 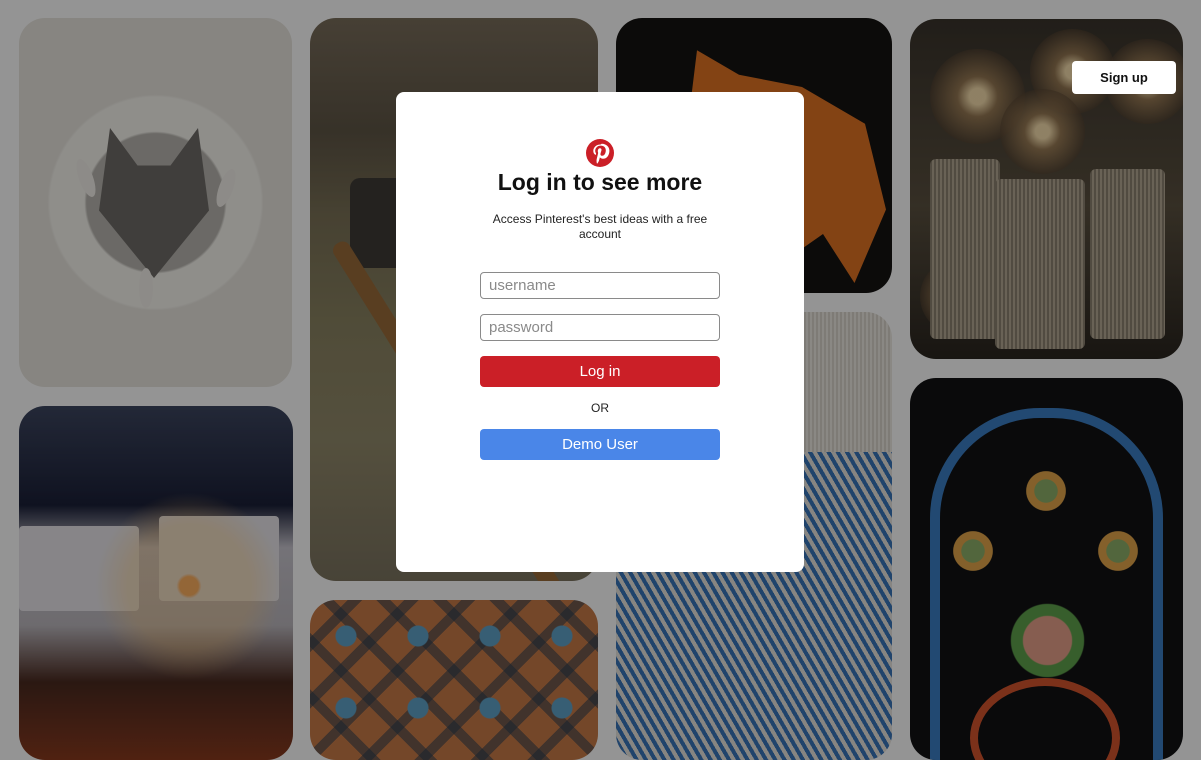 I want to click on login-button: Log in, so click(x=600, y=371).